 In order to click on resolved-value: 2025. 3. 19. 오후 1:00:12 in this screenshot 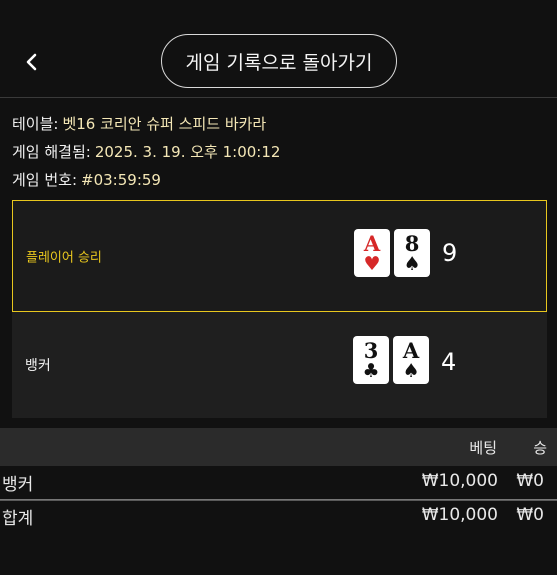, I will do `click(187, 152)`.